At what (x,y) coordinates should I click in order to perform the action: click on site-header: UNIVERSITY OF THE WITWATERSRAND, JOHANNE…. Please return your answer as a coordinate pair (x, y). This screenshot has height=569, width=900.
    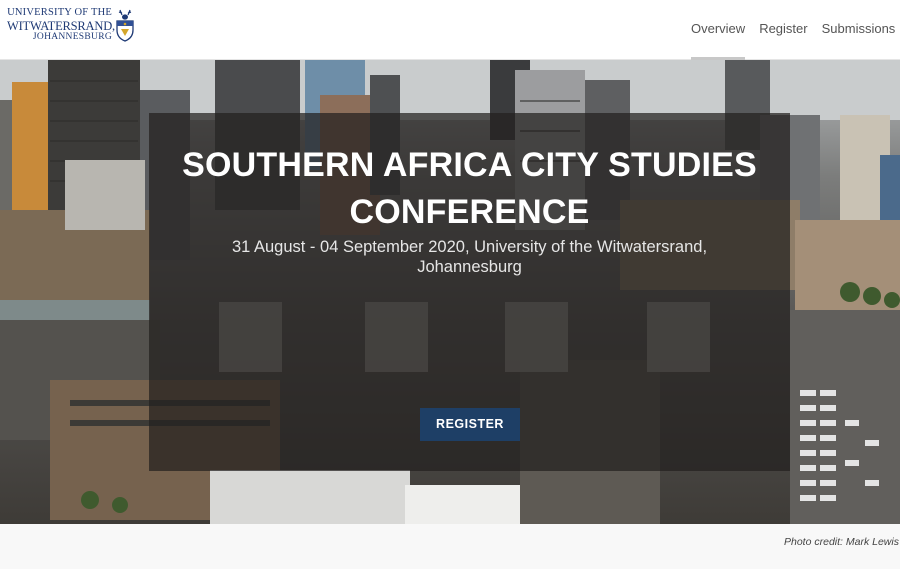
    Looking at the image, I should click on (450, 30).